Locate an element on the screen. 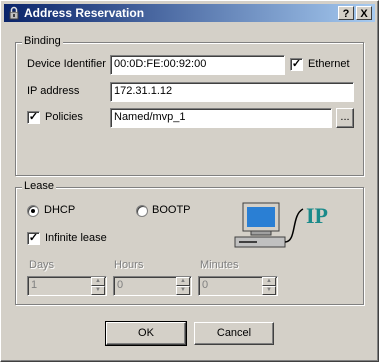  bootp-radio is located at coordinates (142, 211).